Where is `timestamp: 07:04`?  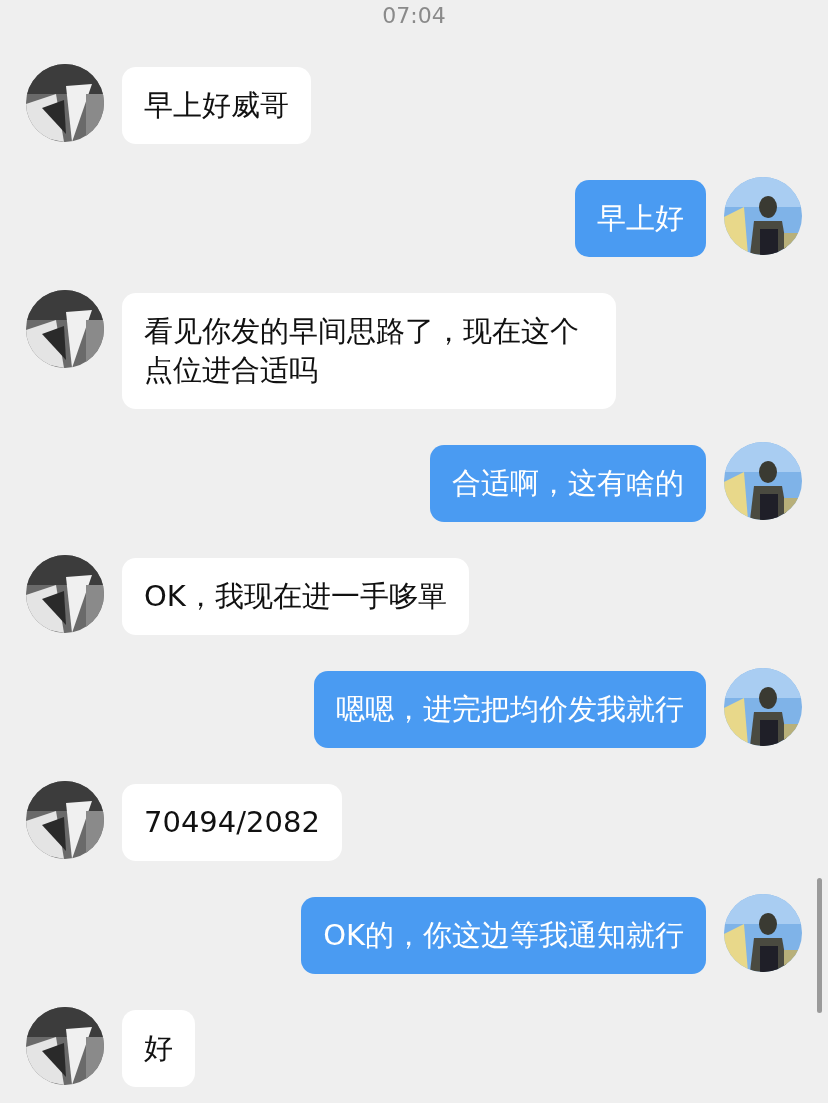
timestamp: 07:04 is located at coordinates (414, 16).